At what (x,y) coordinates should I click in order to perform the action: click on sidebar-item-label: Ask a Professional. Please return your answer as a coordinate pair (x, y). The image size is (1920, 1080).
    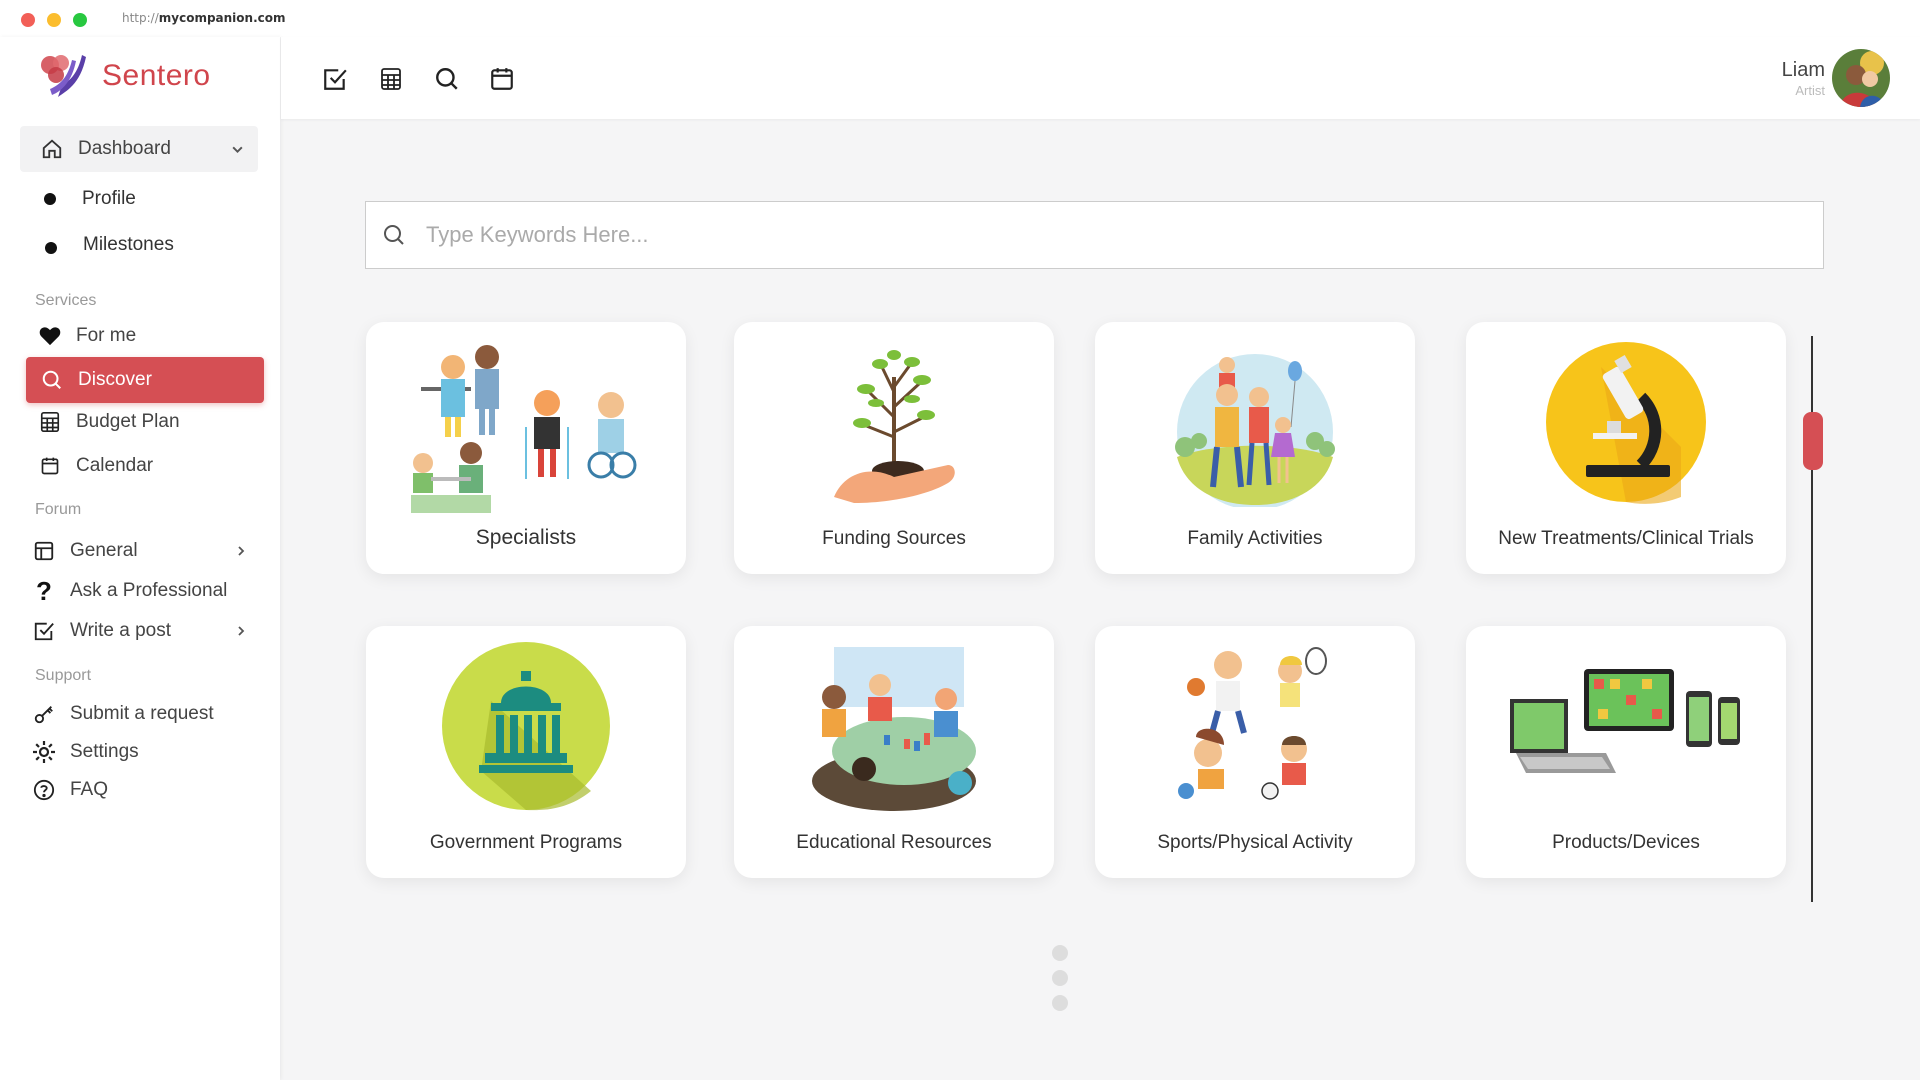
    Looking at the image, I should click on (149, 590).